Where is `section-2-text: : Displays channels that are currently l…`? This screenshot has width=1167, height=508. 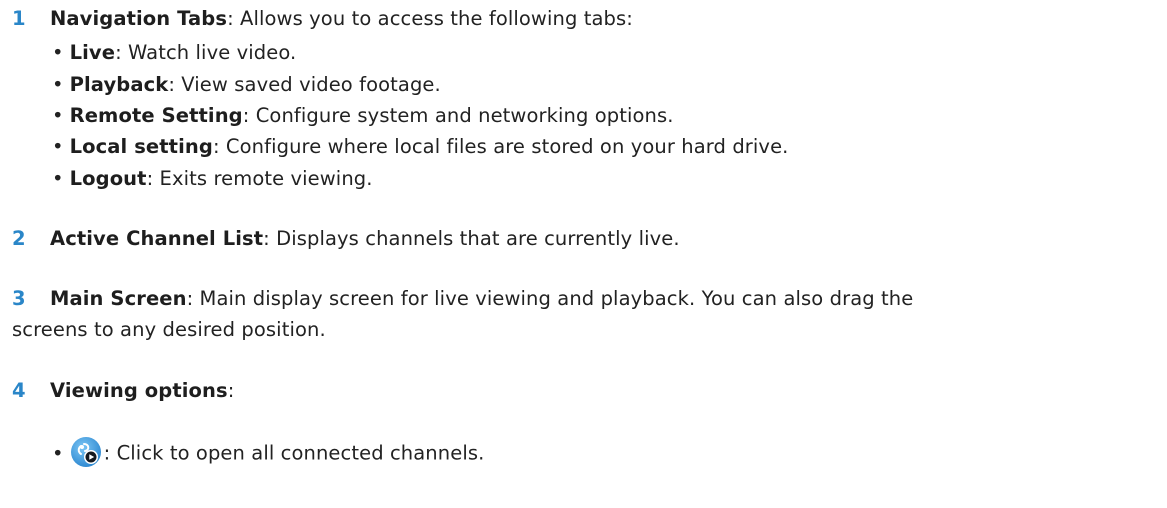 section-2-text: : Displays channels that are currently l… is located at coordinates (471, 238).